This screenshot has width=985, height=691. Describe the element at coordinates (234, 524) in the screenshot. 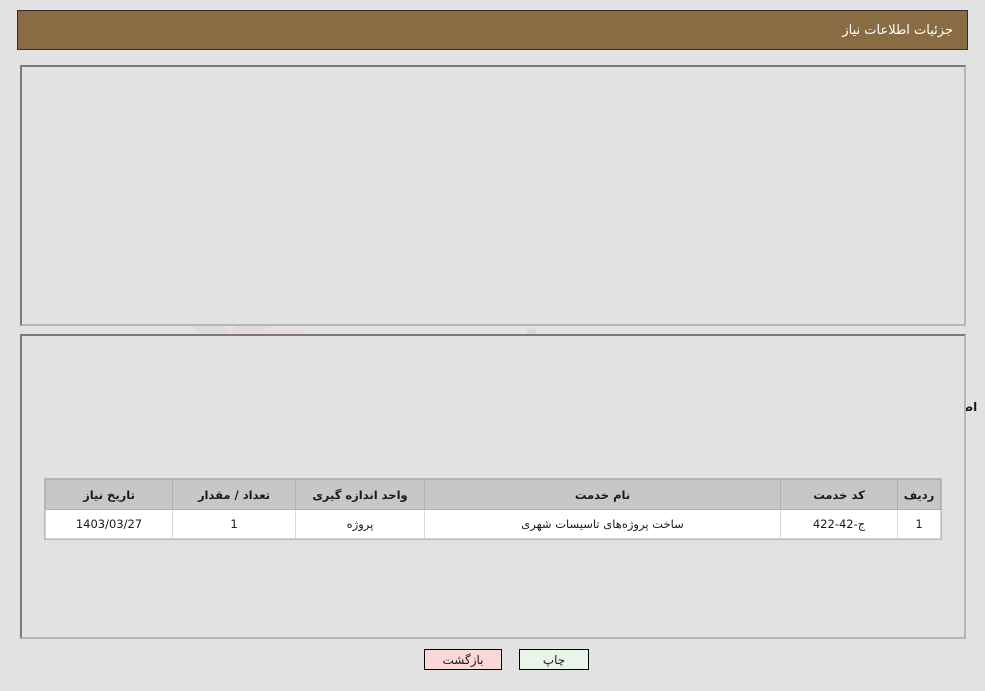

I see `cell-quantity: 1` at that location.